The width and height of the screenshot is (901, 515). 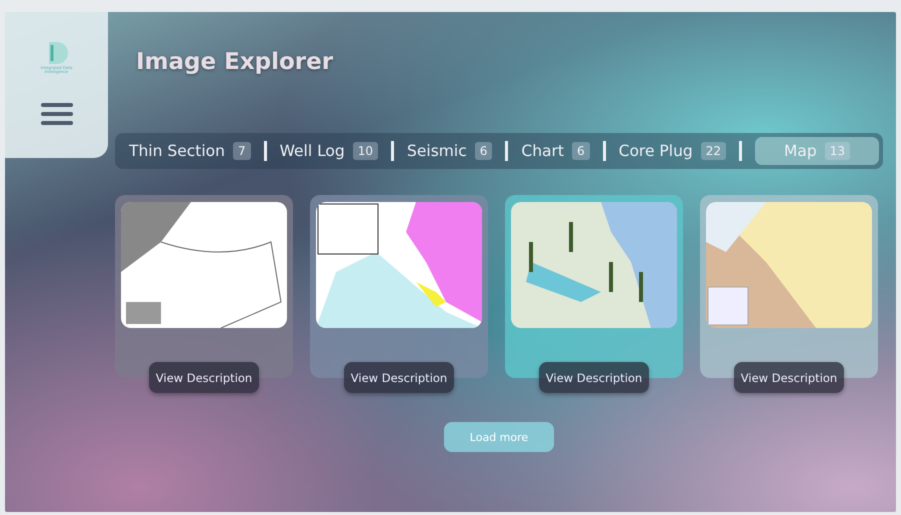 What do you see at coordinates (365, 151) in the screenshot?
I see `count-badge: 10` at bounding box center [365, 151].